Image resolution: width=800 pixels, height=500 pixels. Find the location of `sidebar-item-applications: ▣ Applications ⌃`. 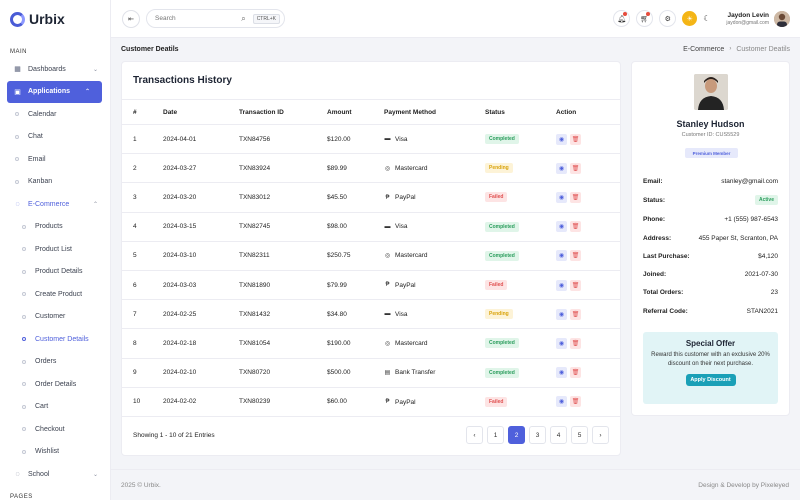

sidebar-item-applications: ▣ Applications ⌃ is located at coordinates (54, 91).